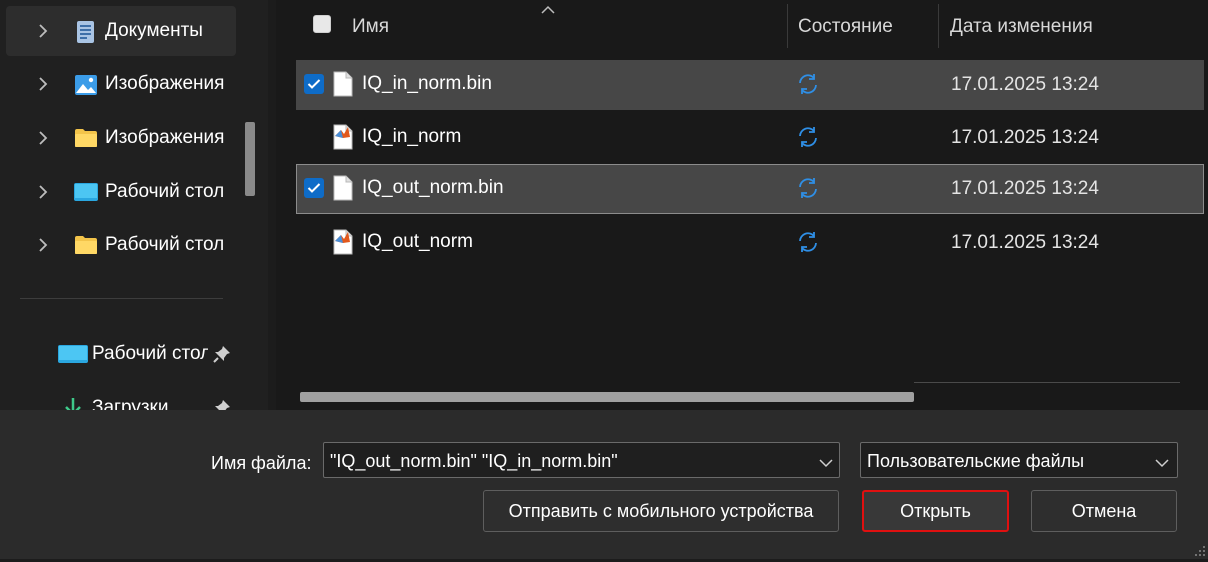 The height and width of the screenshot is (562, 1208). I want to click on filetype-dropdown: Пользовательские файлы, so click(1019, 460).